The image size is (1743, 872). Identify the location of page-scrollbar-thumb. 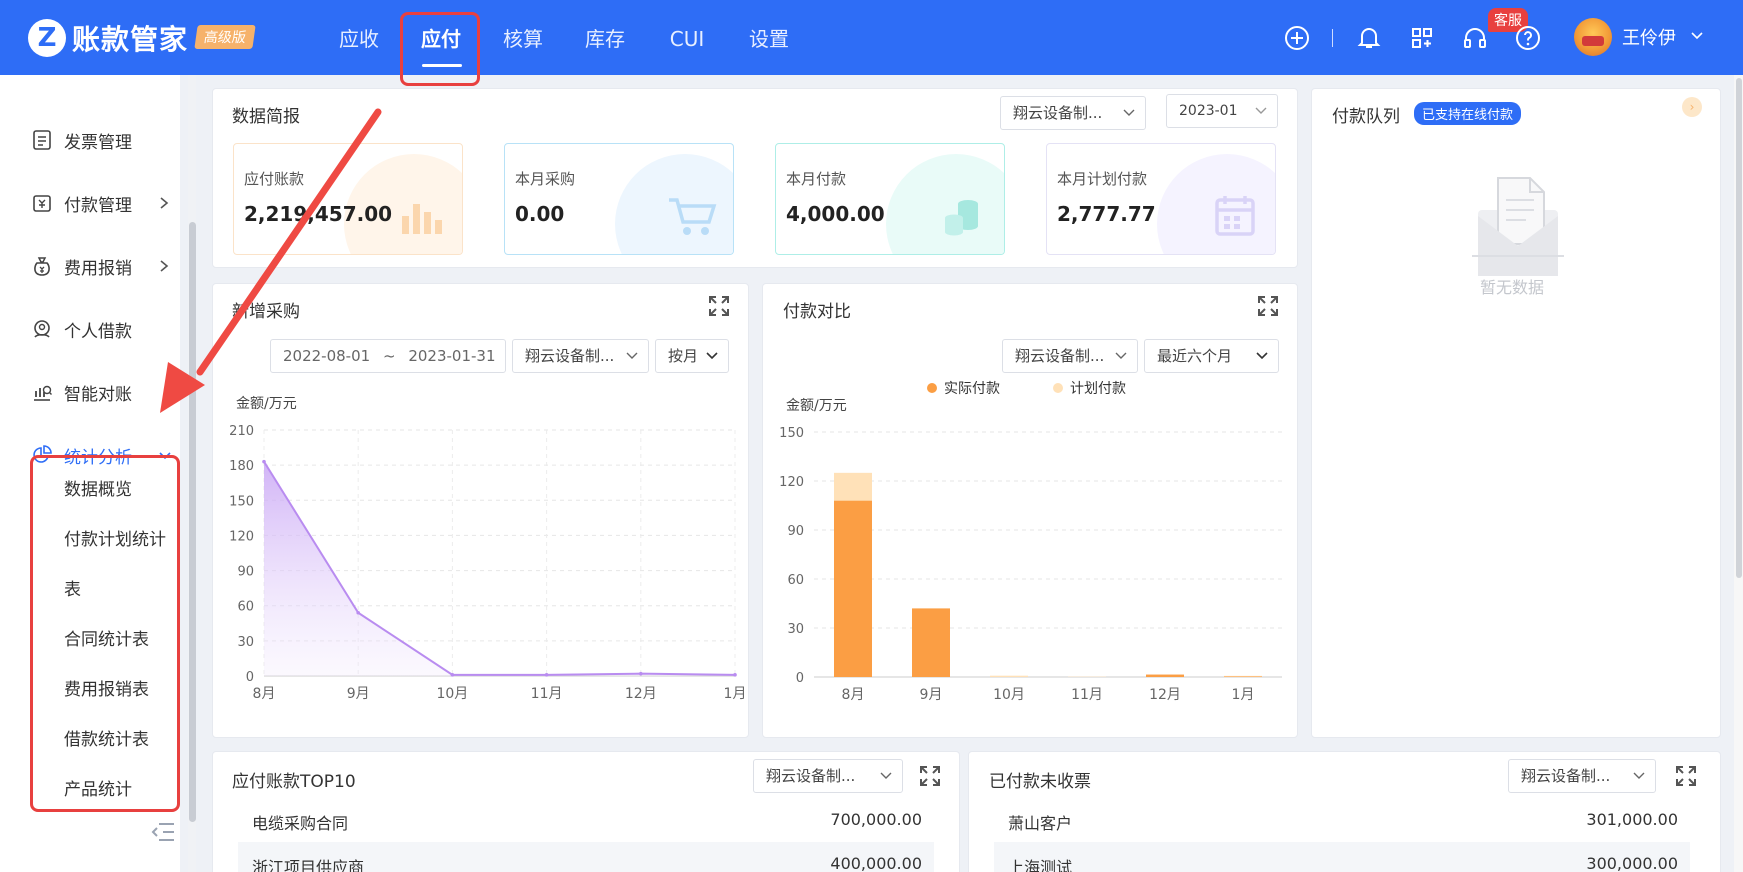
(1739, 328).